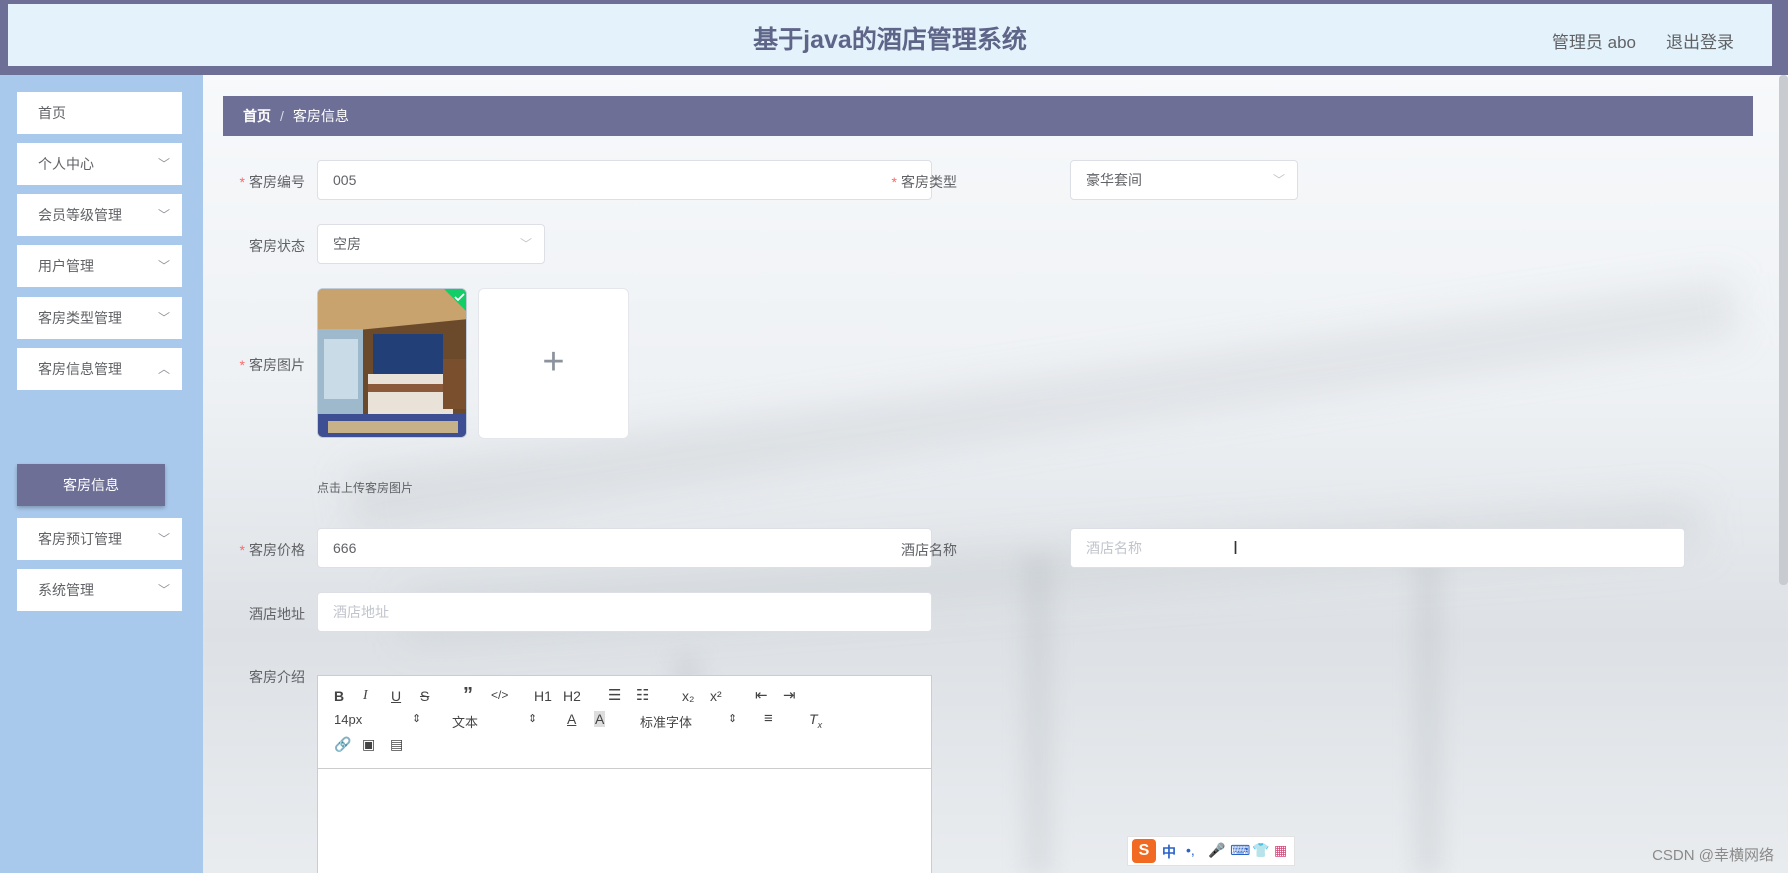  What do you see at coordinates (52, 113) in the screenshot?
I see `sidebar-item-label: 首页` at bounding box center [52, 113].